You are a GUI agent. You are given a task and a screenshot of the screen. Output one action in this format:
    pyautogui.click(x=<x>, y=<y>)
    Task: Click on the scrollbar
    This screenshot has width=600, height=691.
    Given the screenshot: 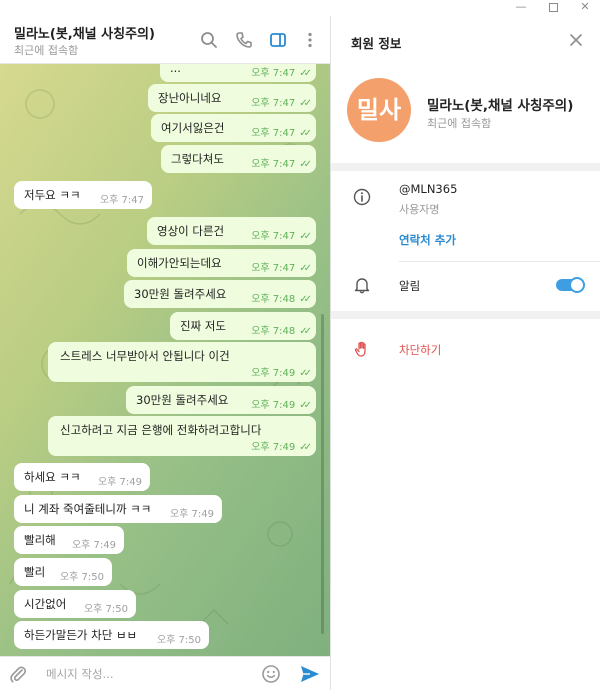 What is the action you would take?
    pyautogui.click(x=322, y=474)
    